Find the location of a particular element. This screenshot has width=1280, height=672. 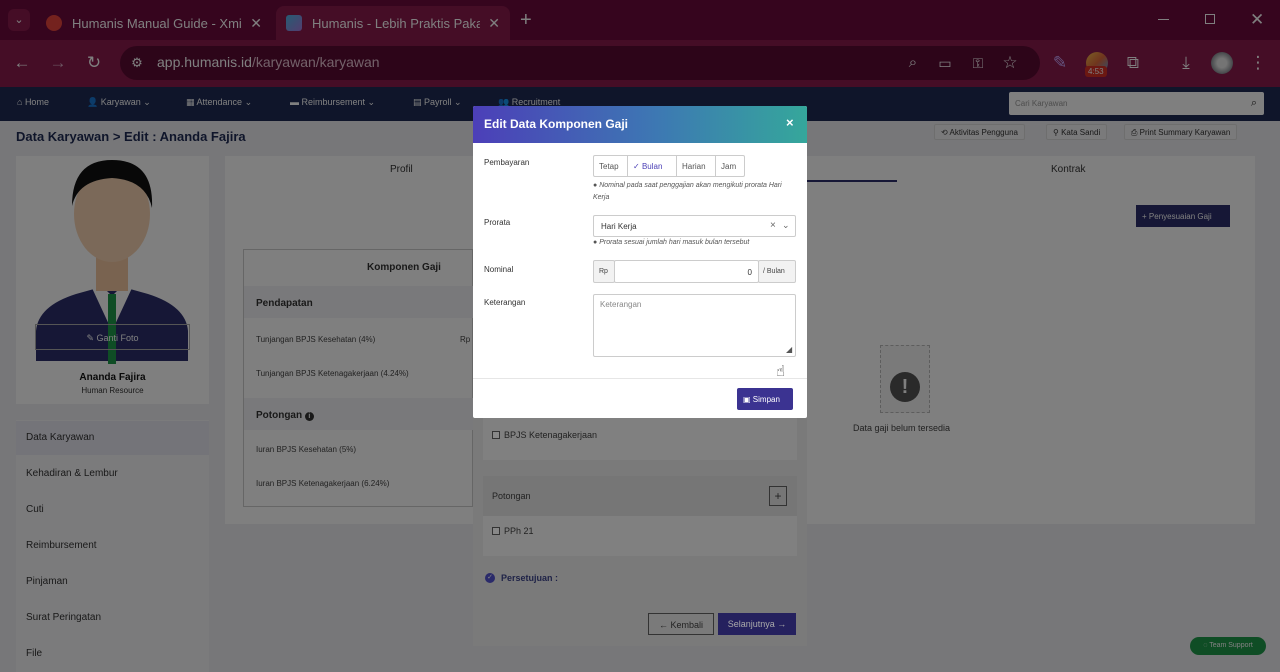

approval-check-icon: ✓ is located at coordinates (490, 578).